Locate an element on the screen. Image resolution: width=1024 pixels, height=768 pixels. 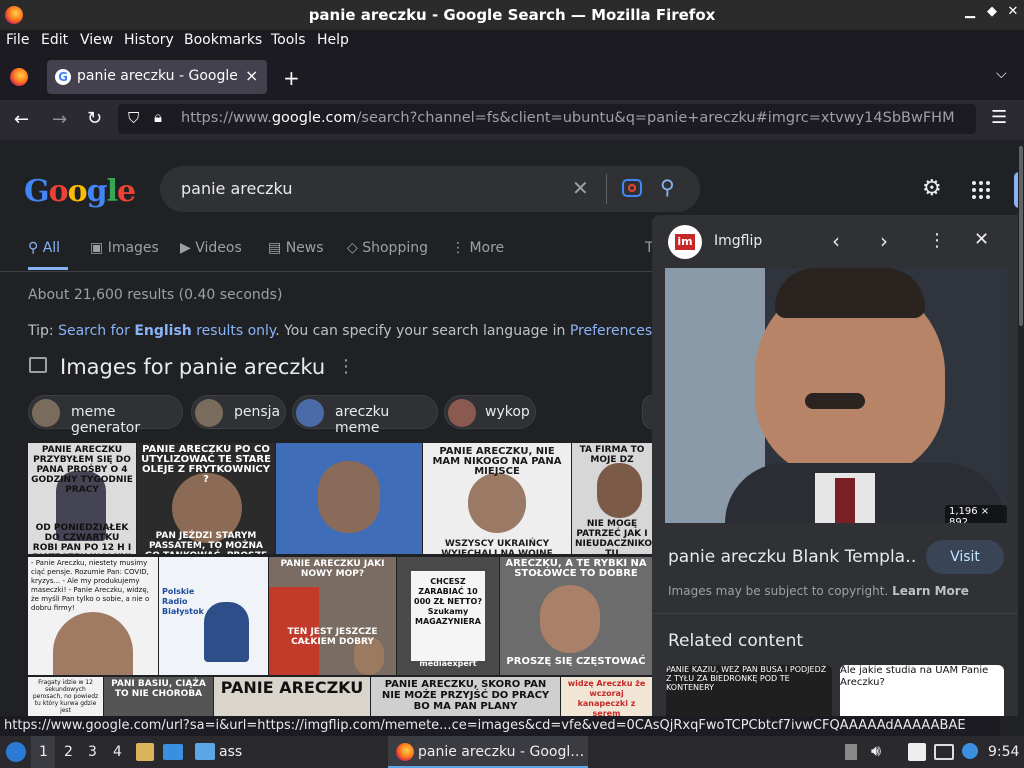
google-logo: Google is located at coordinates (80, 191).